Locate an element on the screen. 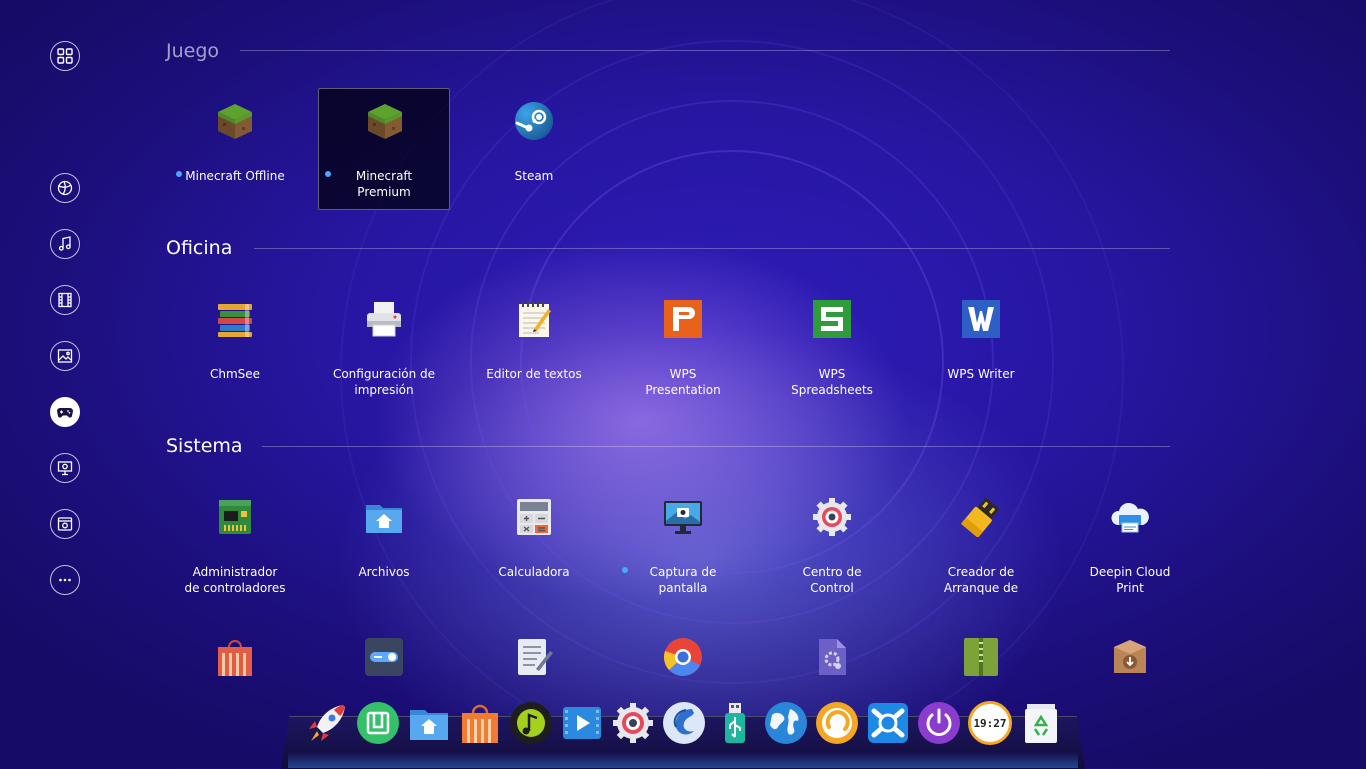 This screenshot has height=769, width=1366. app-task-list is located at coordinates (534, 659).